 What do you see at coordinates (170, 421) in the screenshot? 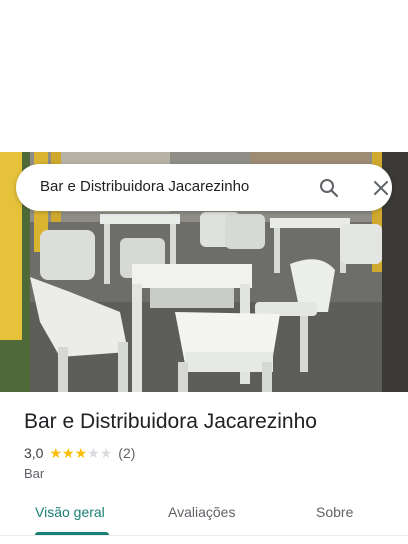
I see `place-title: Bar e Distribuidora Jacarezinho` at bounding box center [170, 421].